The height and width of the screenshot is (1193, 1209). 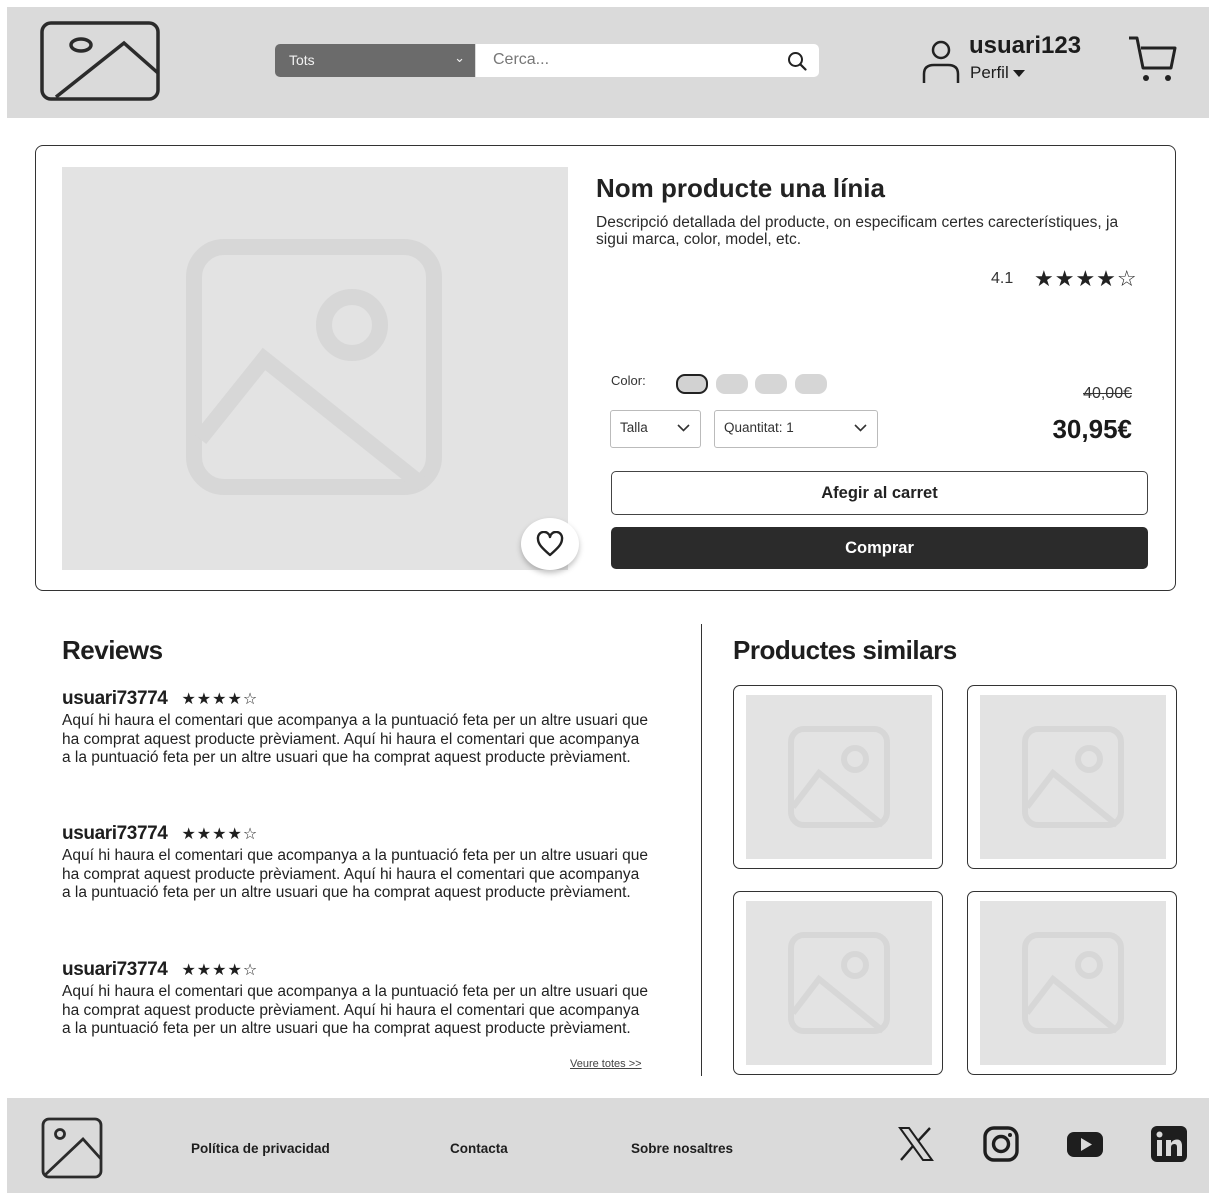 What do you see at coordinates (375, 60) in the screenshot?
I see `category-select: Tots ⌄` at bounding box center [375, 60].